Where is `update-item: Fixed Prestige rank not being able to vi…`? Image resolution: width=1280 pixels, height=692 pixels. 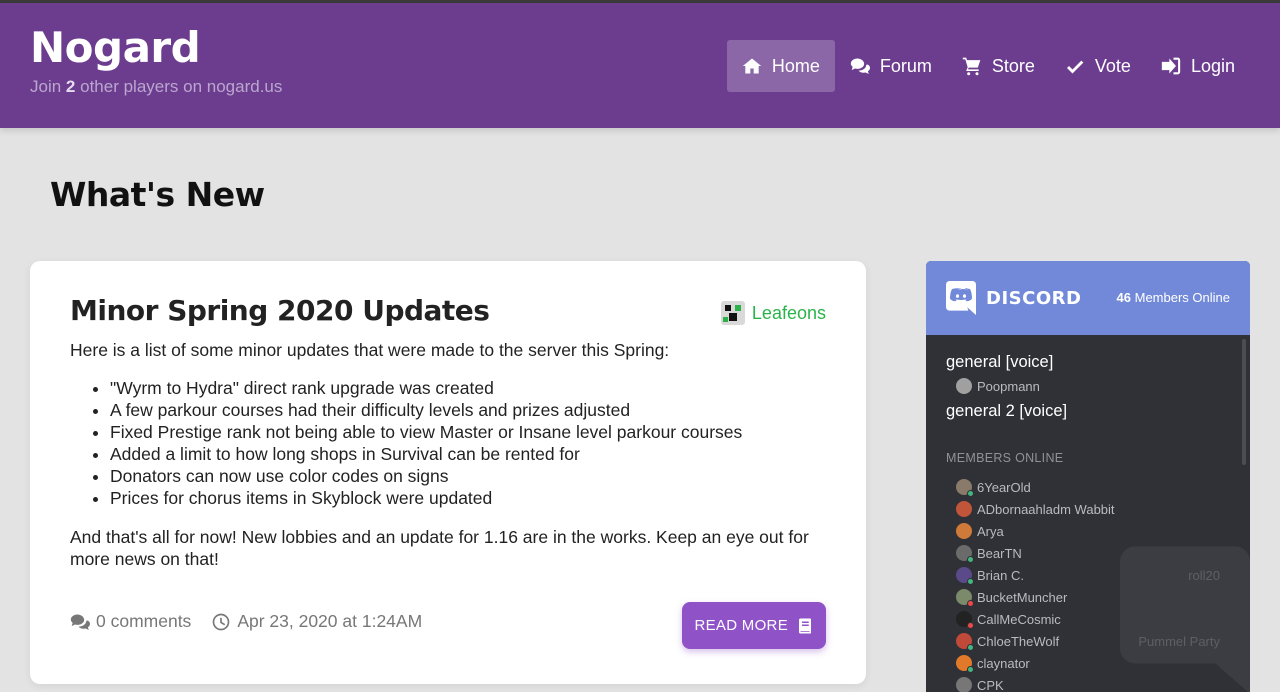 update-item: Fixed Prestige rank not being able to vi… is located at coordinates (470, 432).